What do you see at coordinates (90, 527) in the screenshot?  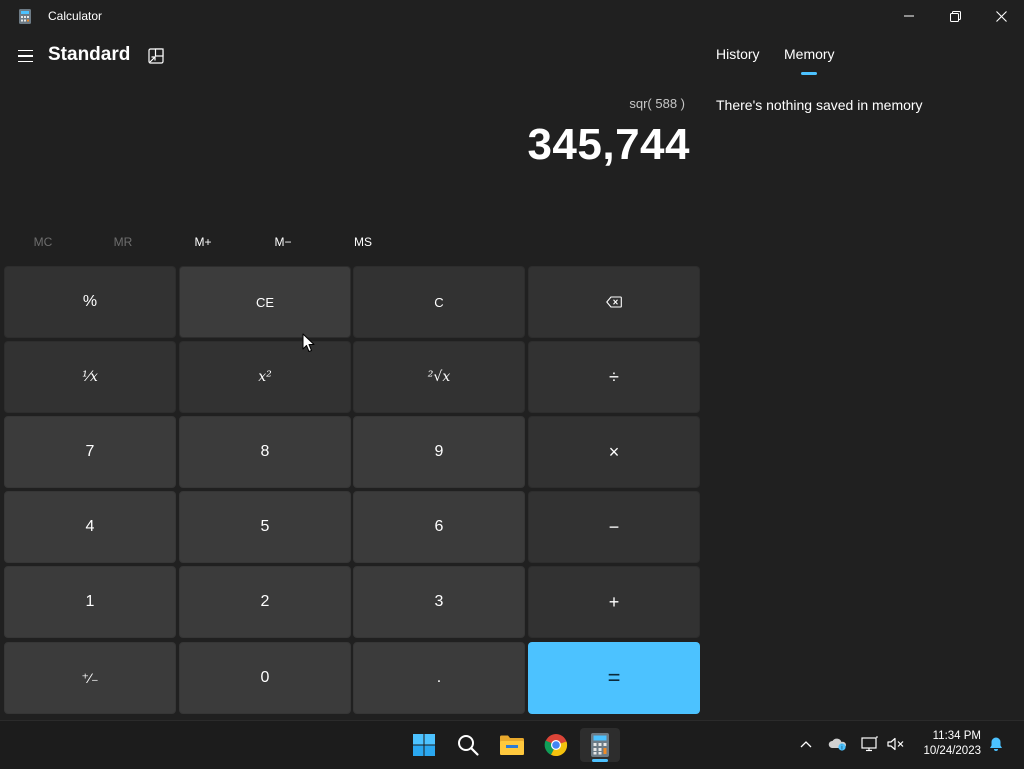 I see `digit-4-button: 4` at bounding box center [90, 527].